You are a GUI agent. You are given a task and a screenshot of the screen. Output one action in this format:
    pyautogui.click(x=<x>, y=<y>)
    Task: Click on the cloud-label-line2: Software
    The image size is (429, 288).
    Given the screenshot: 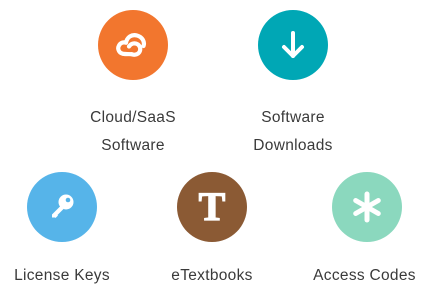 What is the action you would take?
    pyautogui.click(x=133, y=145)
    